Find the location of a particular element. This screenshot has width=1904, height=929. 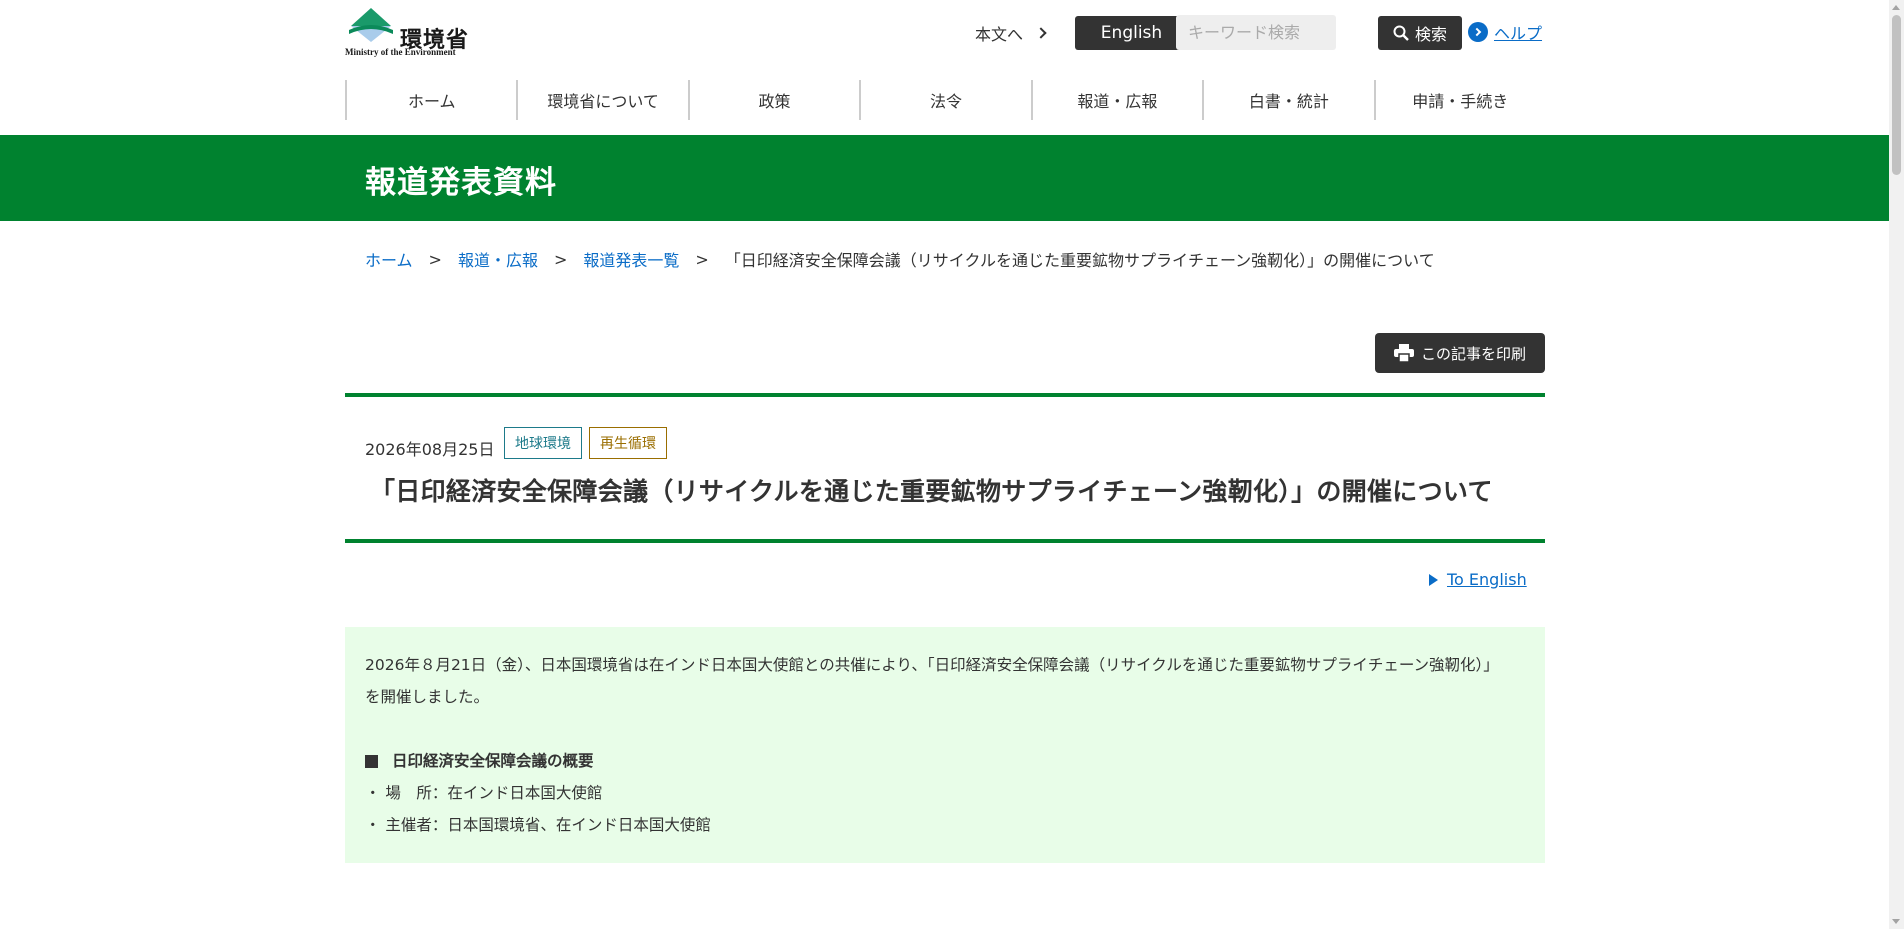

nav-item-about: 環境省について is located at coordinates (601, 100).